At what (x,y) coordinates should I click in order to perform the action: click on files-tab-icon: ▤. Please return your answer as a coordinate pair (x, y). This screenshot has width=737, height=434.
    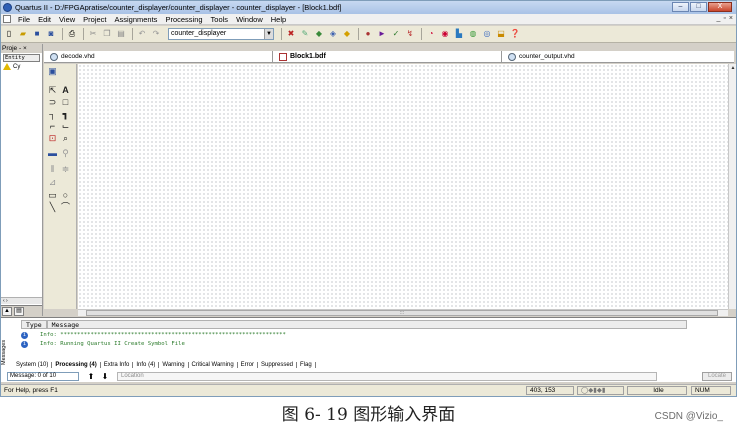
    Looking at the image, I should click on (19, 311).